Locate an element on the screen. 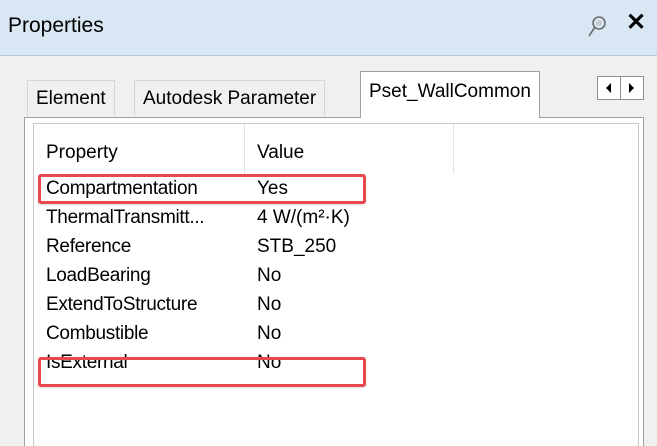  column-header-value: Value is located at coordinates (280, 153).